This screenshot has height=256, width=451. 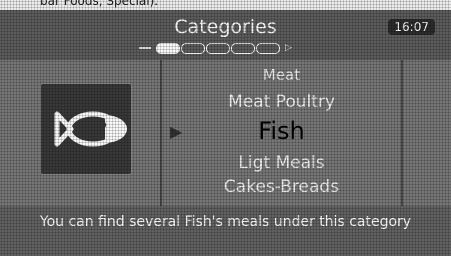 What do you see at coordinates (281, 163) in the screenshot?
I see `category-item-light-meals: Ligt Meals` at bounding box center [281, 163].